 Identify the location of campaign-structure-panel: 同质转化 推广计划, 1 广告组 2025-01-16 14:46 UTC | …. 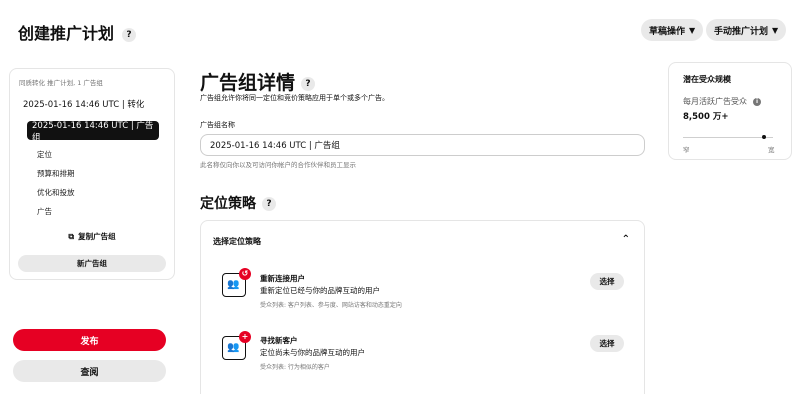
(92, 174).